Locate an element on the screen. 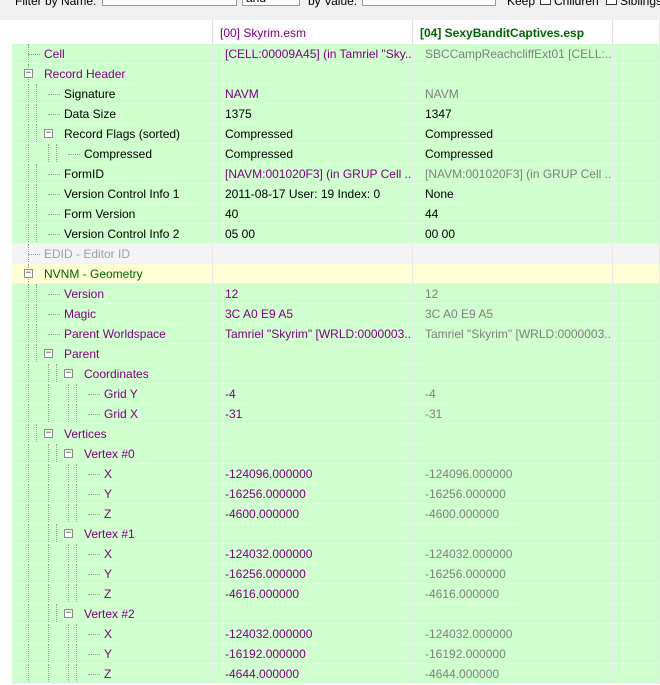 The image size is (660, 685). record-row: − Vertex #1 is located at coordinates (336, 534).